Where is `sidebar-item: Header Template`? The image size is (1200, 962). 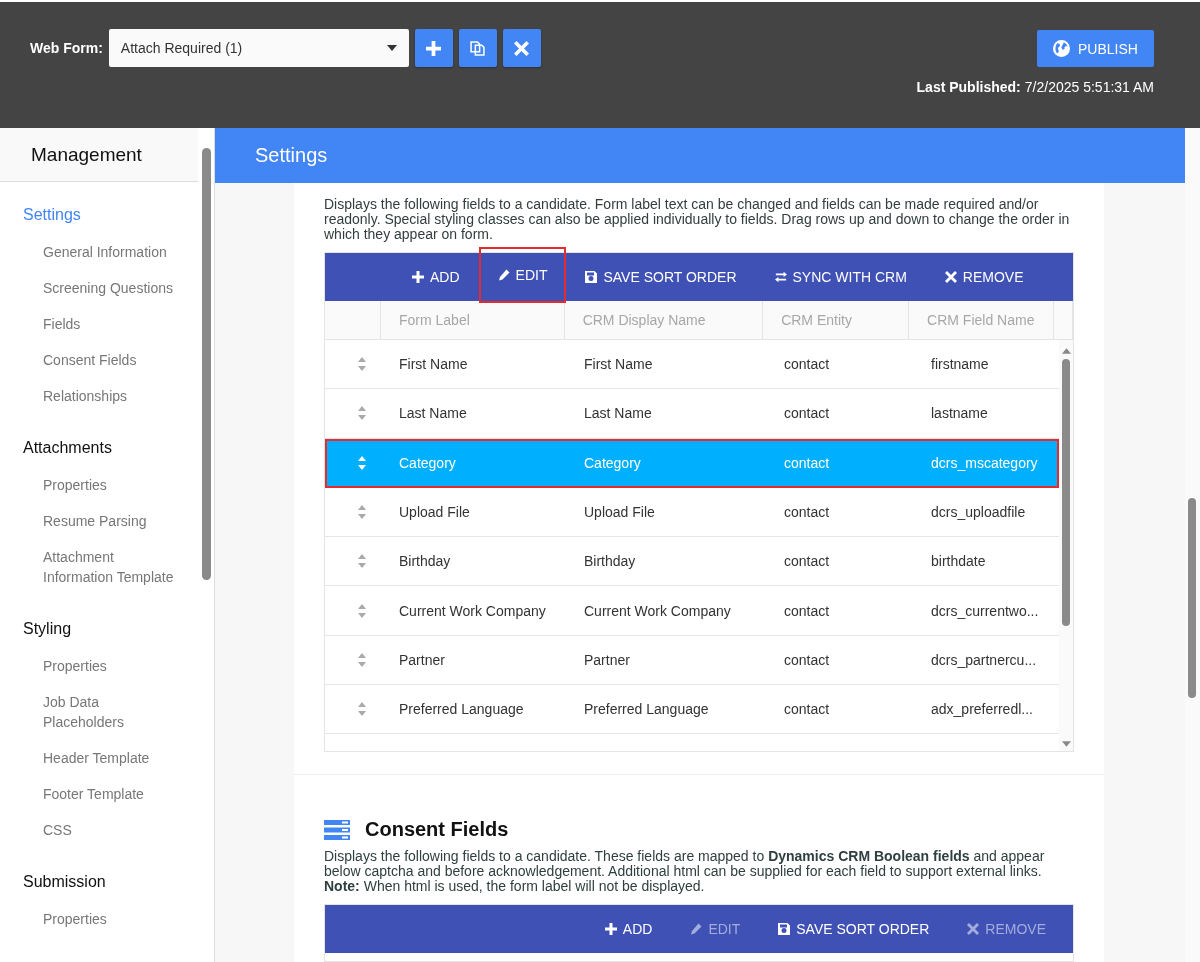 sidebar-item: Header Template is located at coordinates (91, 758).